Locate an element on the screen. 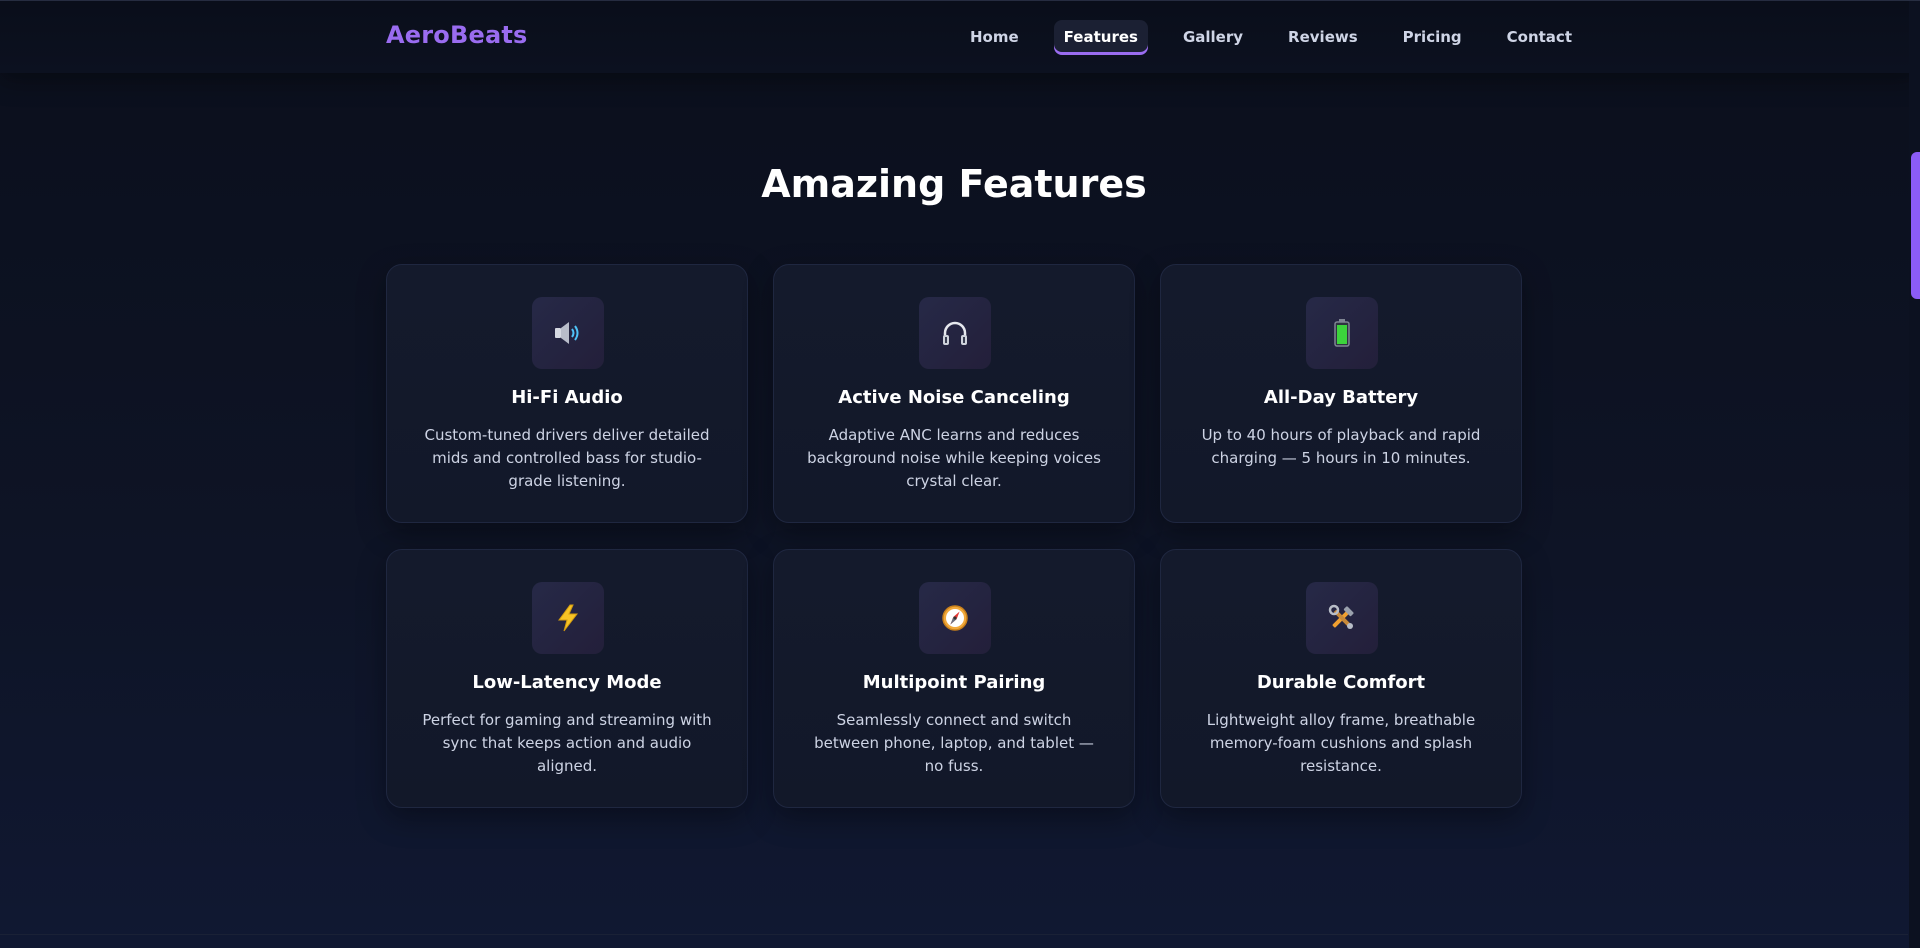  compass-icon is located at coordinates (955, 618).